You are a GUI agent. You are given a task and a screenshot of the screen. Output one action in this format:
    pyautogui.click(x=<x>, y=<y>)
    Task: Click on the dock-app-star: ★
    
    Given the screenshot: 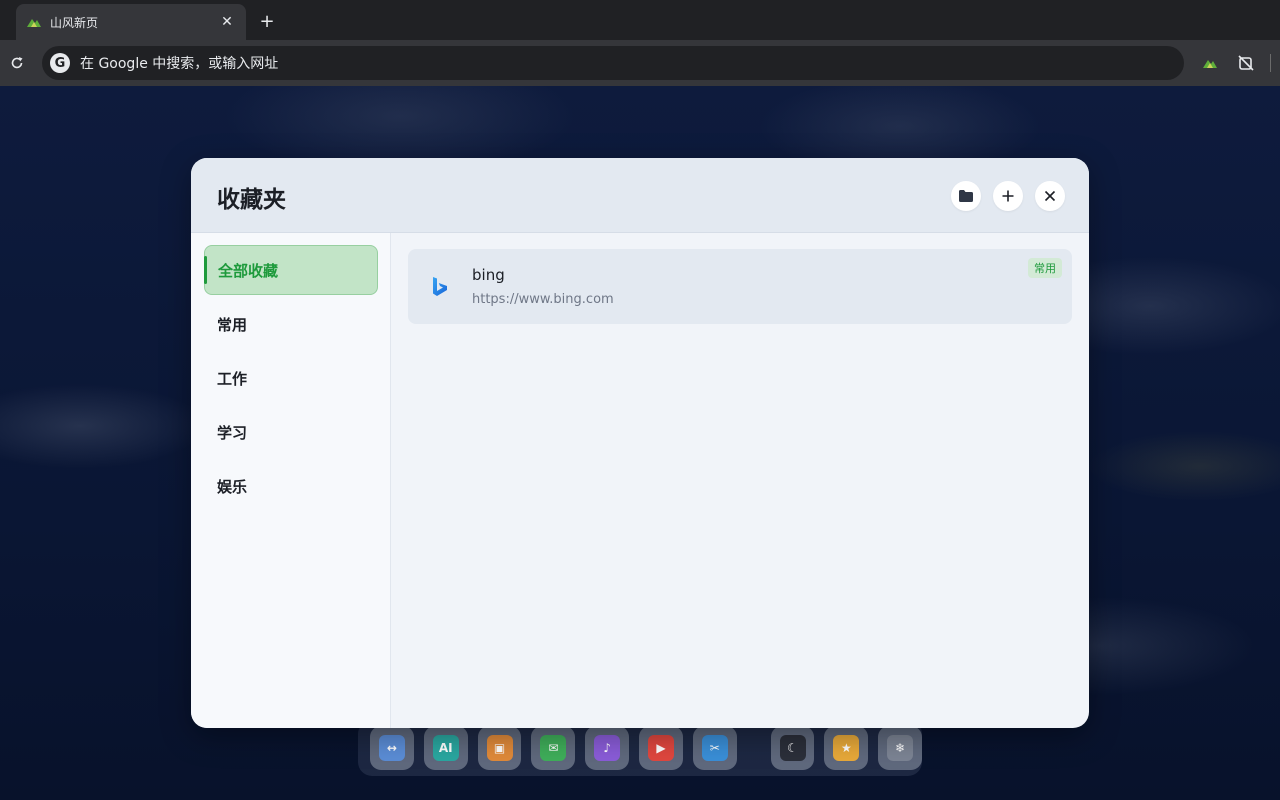 What is the action you would take?
    pyautogui.click(x=846, y=748)
    